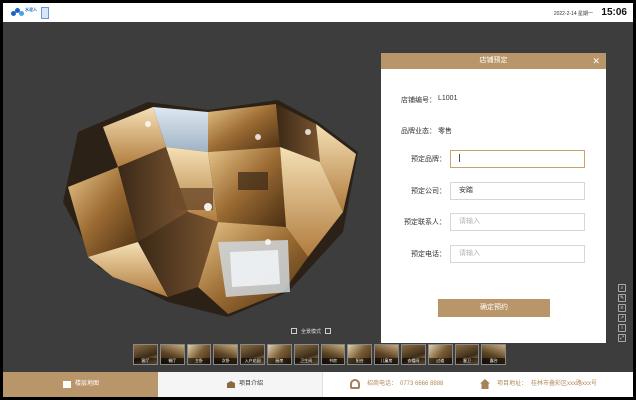 The image size is (636, 400). Describe the element at coordinates (517, 159) in the screenshot. I see `brand-input` at that location.